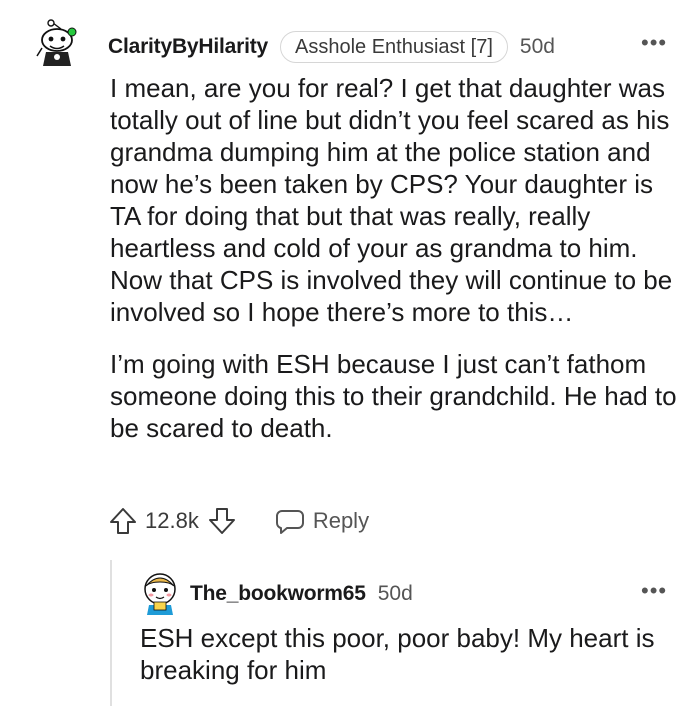  I want to click on reply-button: Reply, so click(322, 521).